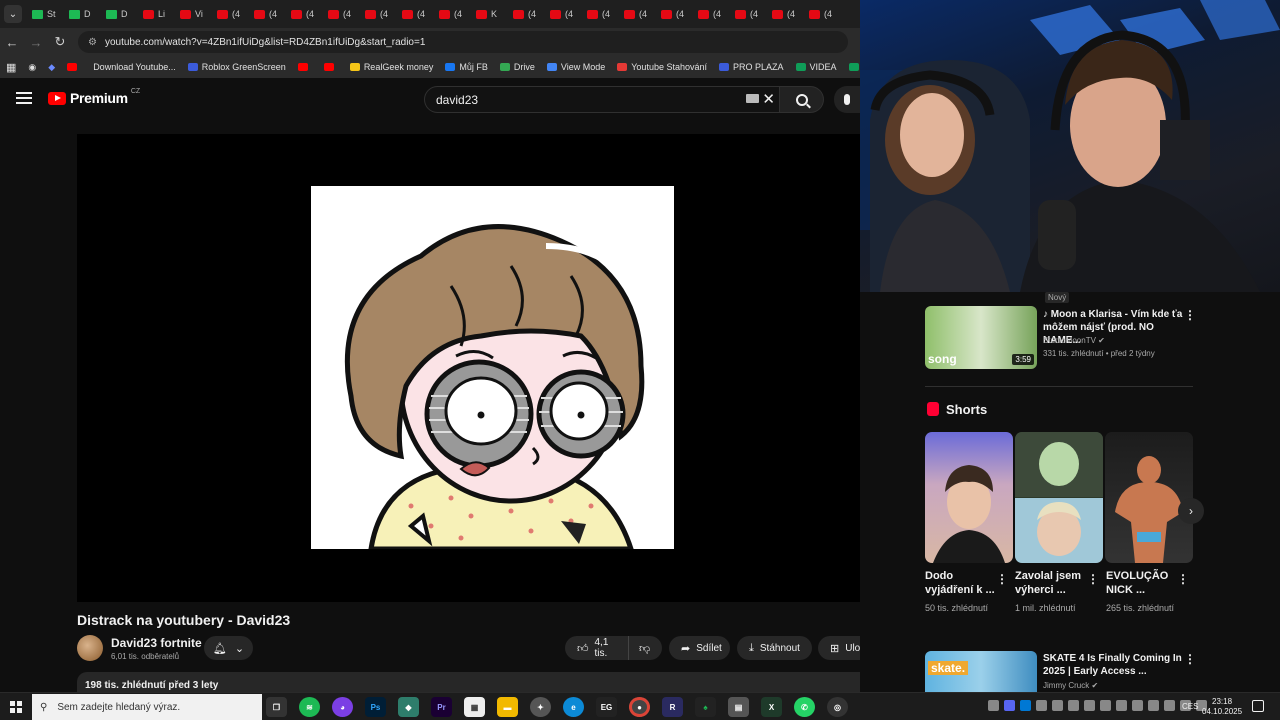  I want to click on clock: 23:18 04.10.2025, so click(1222, 707).